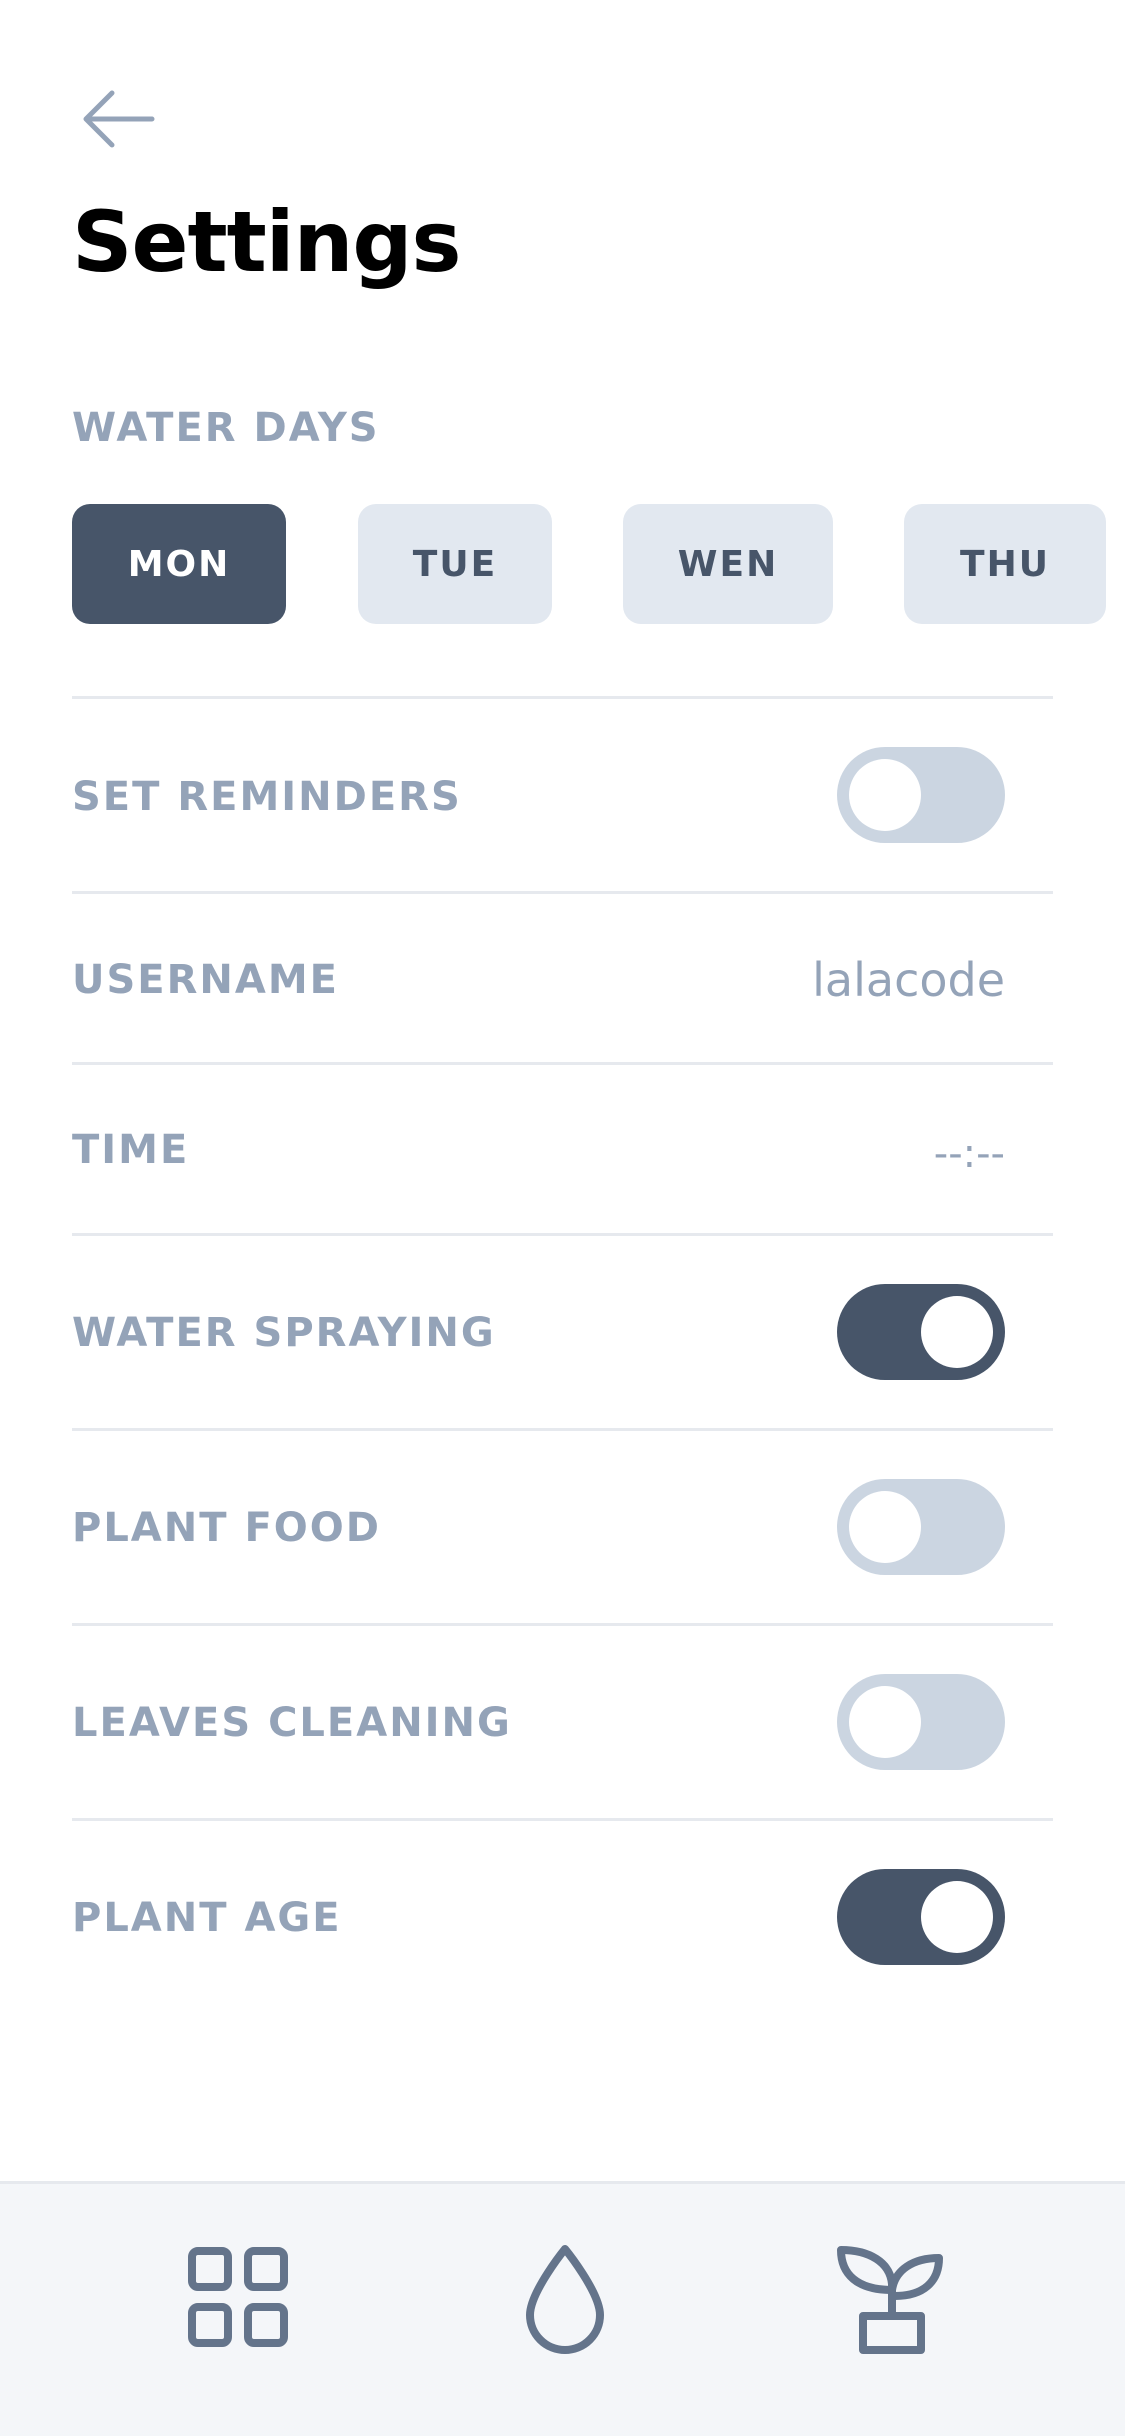  What do you see at coordinates (226, 1528) in the screenshot?
I see `plant-food-label: PLANT FOOD` at bounding box center [226, 1528].